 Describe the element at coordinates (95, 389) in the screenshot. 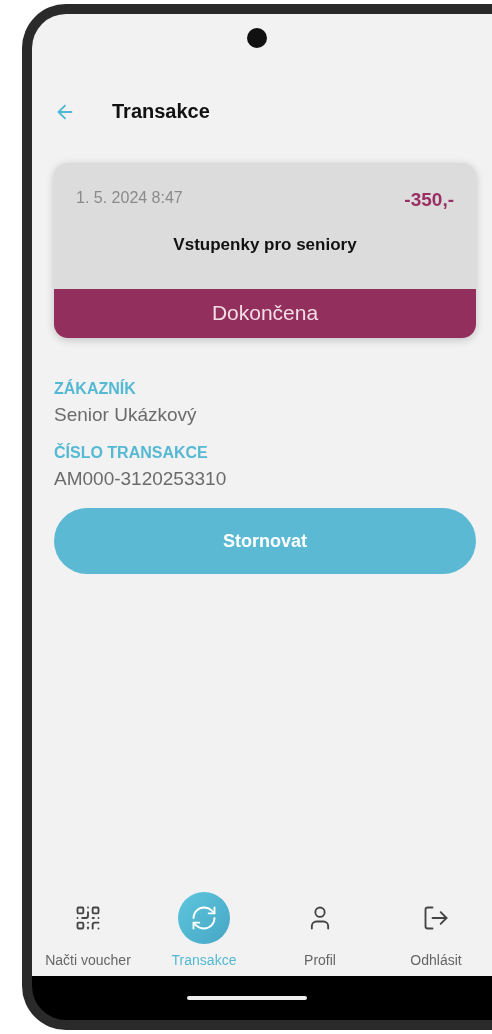

I see `field-label: ZÁKAZNÍK` at that location.